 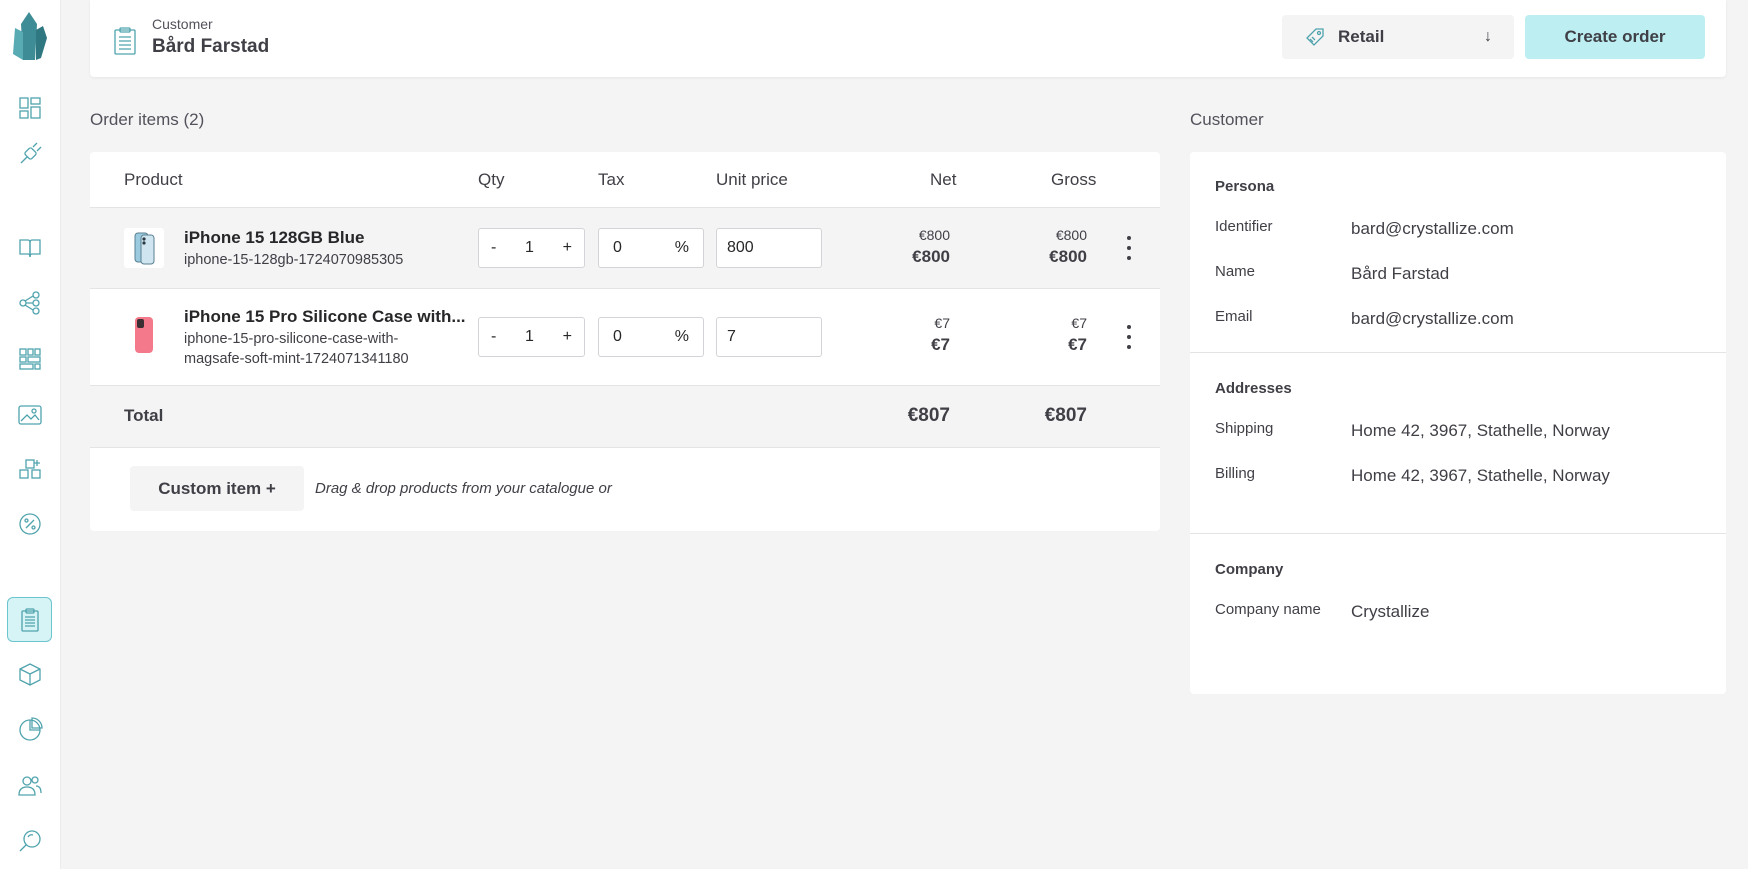 I want to click on product-sku-line-2: magsafe-soft-mint-1724071341180, so click(x=296, y=359).